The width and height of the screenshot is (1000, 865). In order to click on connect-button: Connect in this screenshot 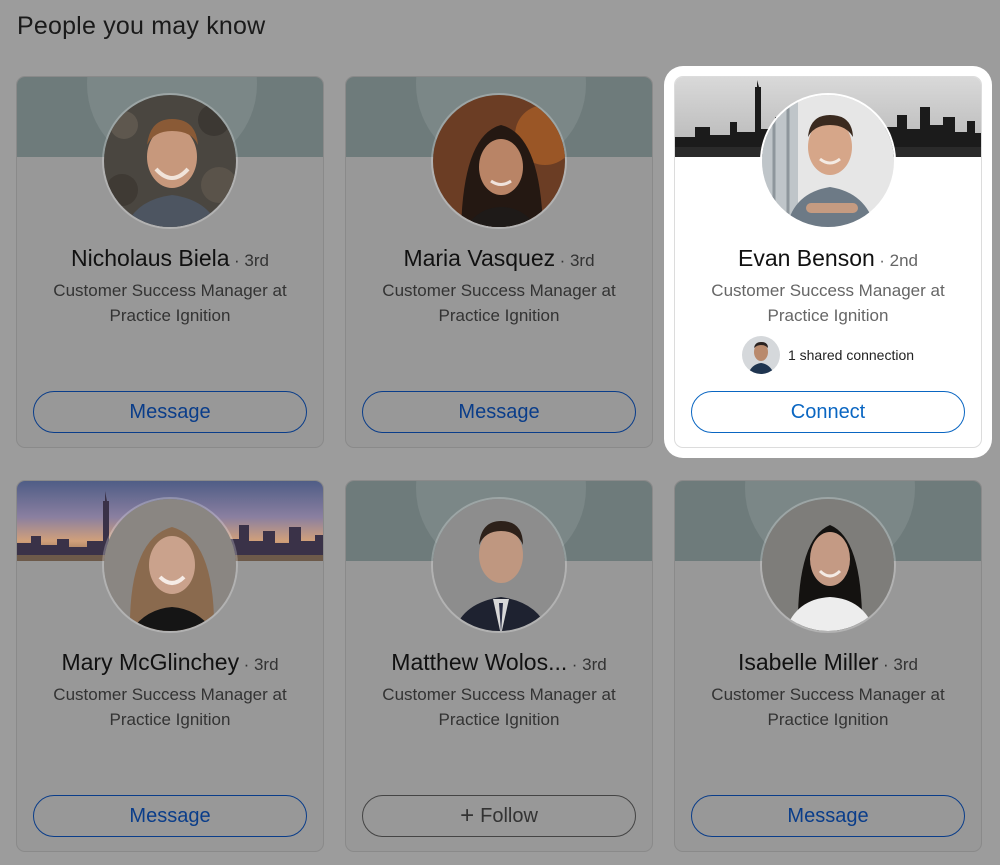, I will do `click(828, 412)`.